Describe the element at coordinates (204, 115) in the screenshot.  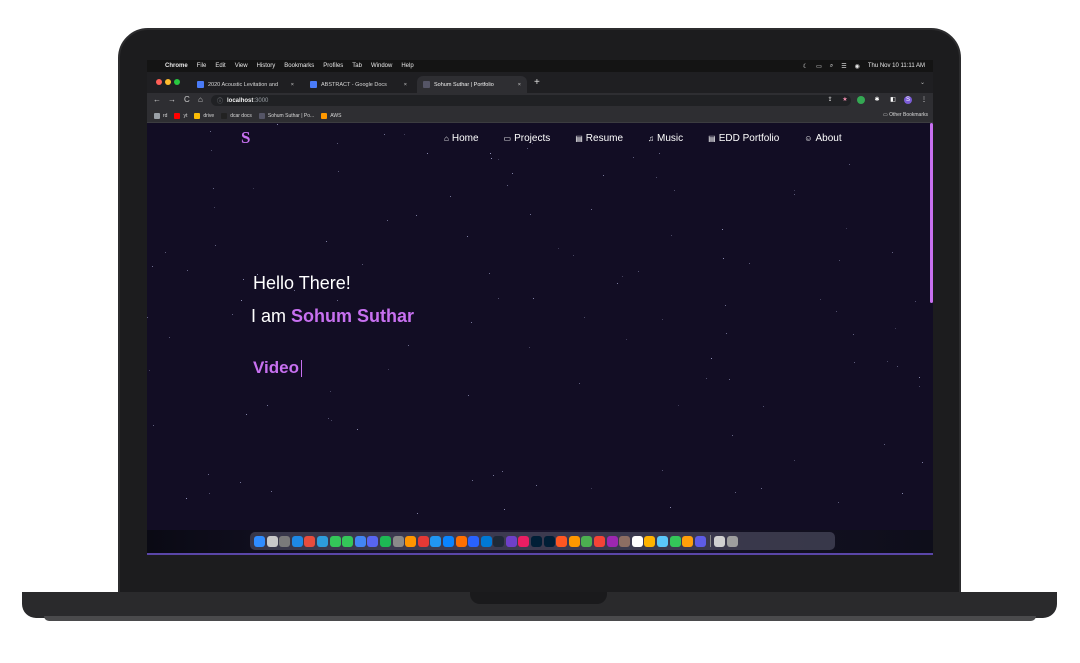
I see `bookmark-drive: drive` at that location.